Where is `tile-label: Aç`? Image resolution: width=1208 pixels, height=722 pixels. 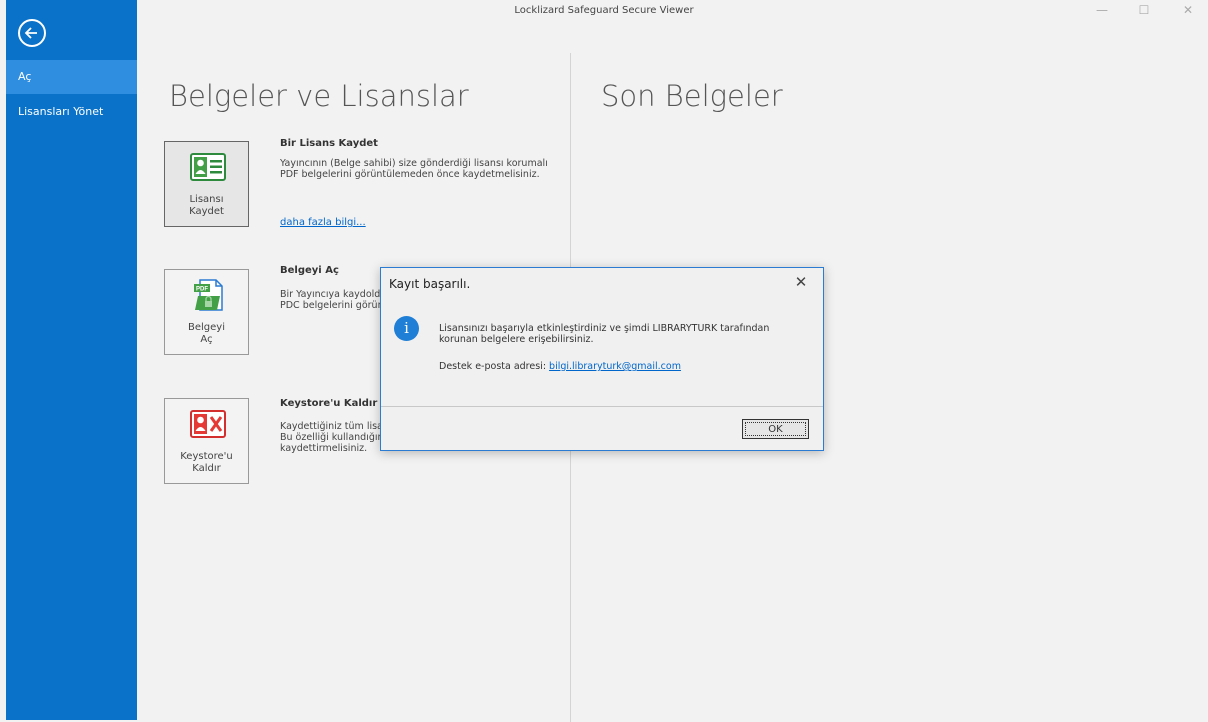
tile-label: Aç is located at coordinates (206, 339).